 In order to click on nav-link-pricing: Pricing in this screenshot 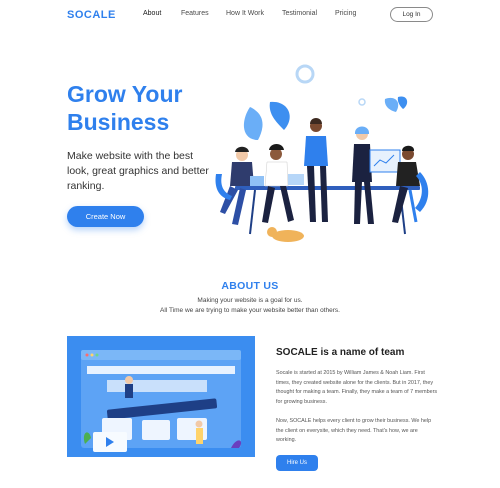, I will do `click(345, 13)`.